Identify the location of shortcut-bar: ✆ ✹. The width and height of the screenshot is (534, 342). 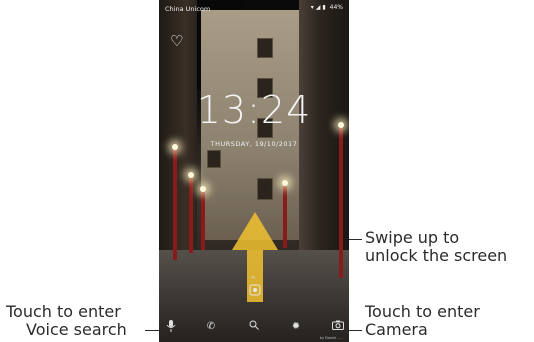
(254, 328).